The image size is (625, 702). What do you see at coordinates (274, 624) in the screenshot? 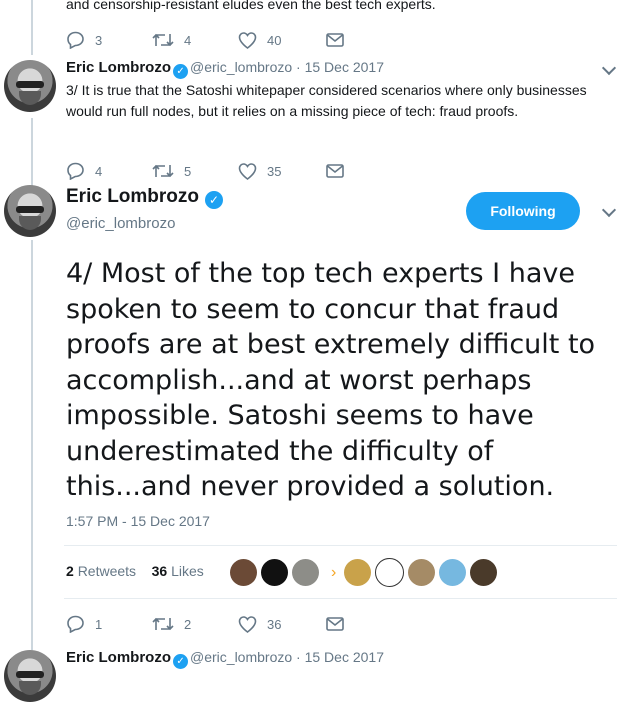
I see `like-count: 36` at bounding box center [274, 624].